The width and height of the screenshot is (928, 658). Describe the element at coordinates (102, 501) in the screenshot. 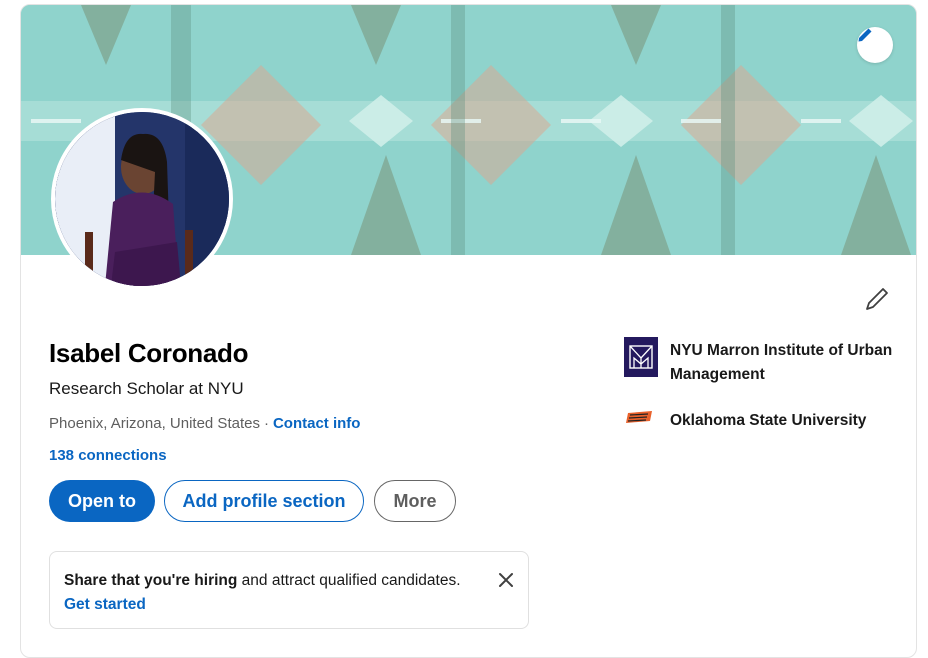

I see `open-to-button: Open to` at that location.